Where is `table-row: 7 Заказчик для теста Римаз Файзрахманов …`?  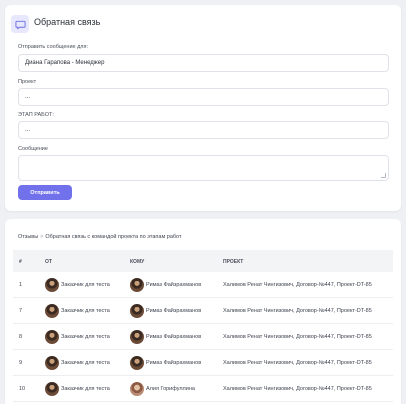 table-row: 7 Заказчик для теста Римаз Файзрахманов … is located at coordinates (203, 311).